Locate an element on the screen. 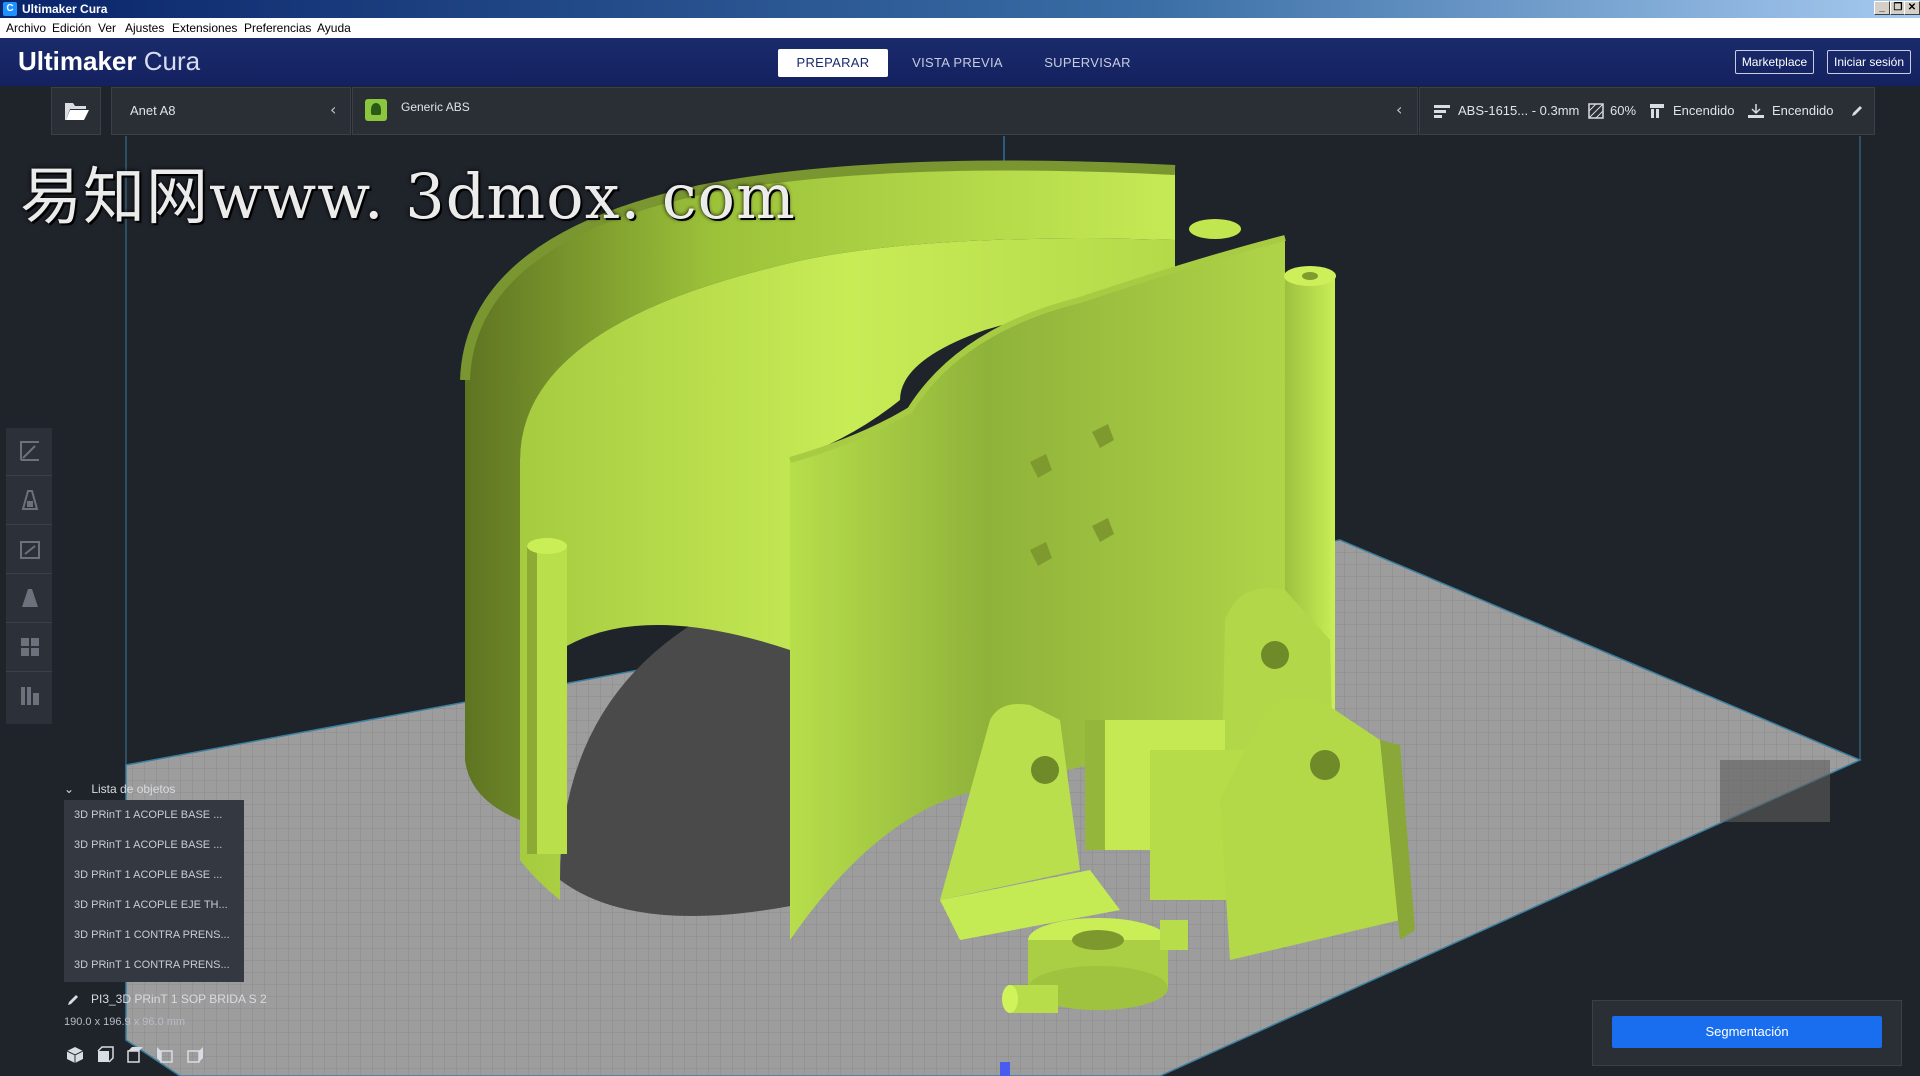 The height and width of the screenshot is (1076, 1920). close-button: ✕ is located at coordinates (1912, 8).